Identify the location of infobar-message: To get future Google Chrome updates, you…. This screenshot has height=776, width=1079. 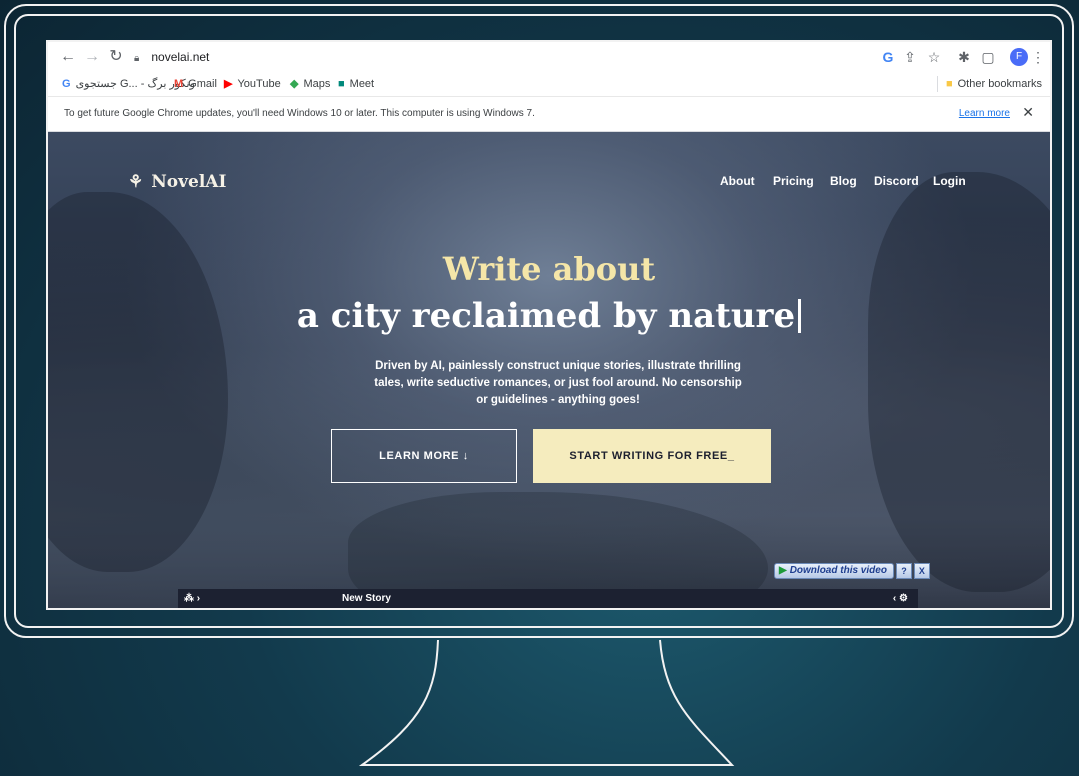
(299, 113).